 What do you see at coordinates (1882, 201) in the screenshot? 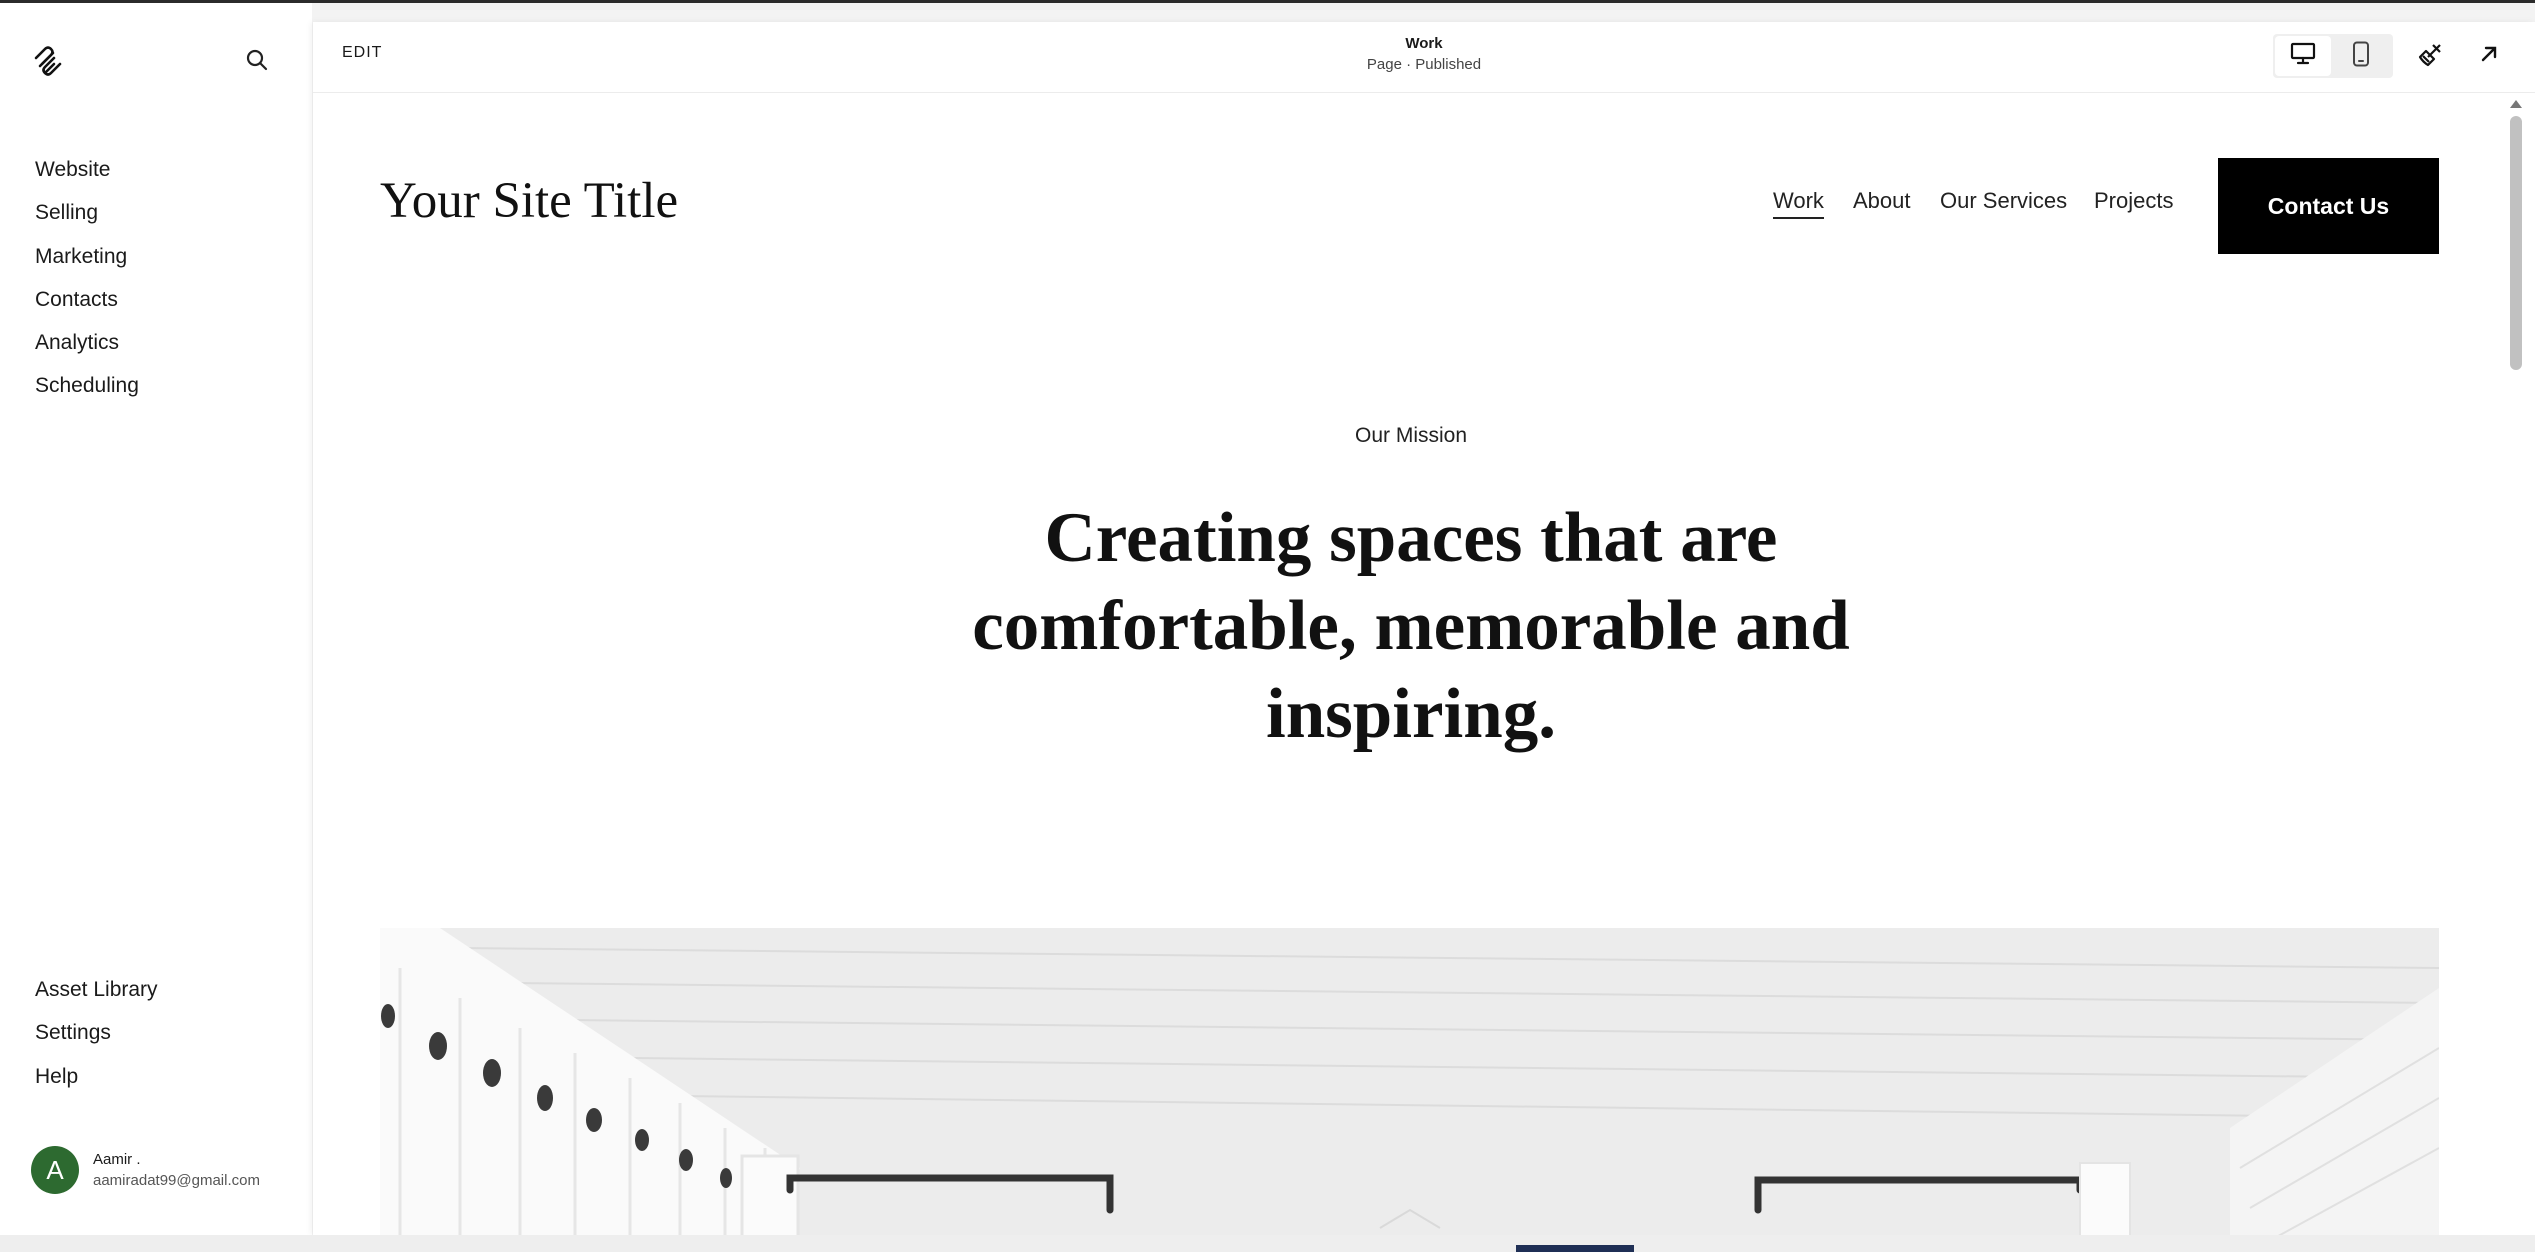
I see `site-nav-about: About` at bounding box center [1882, 201].